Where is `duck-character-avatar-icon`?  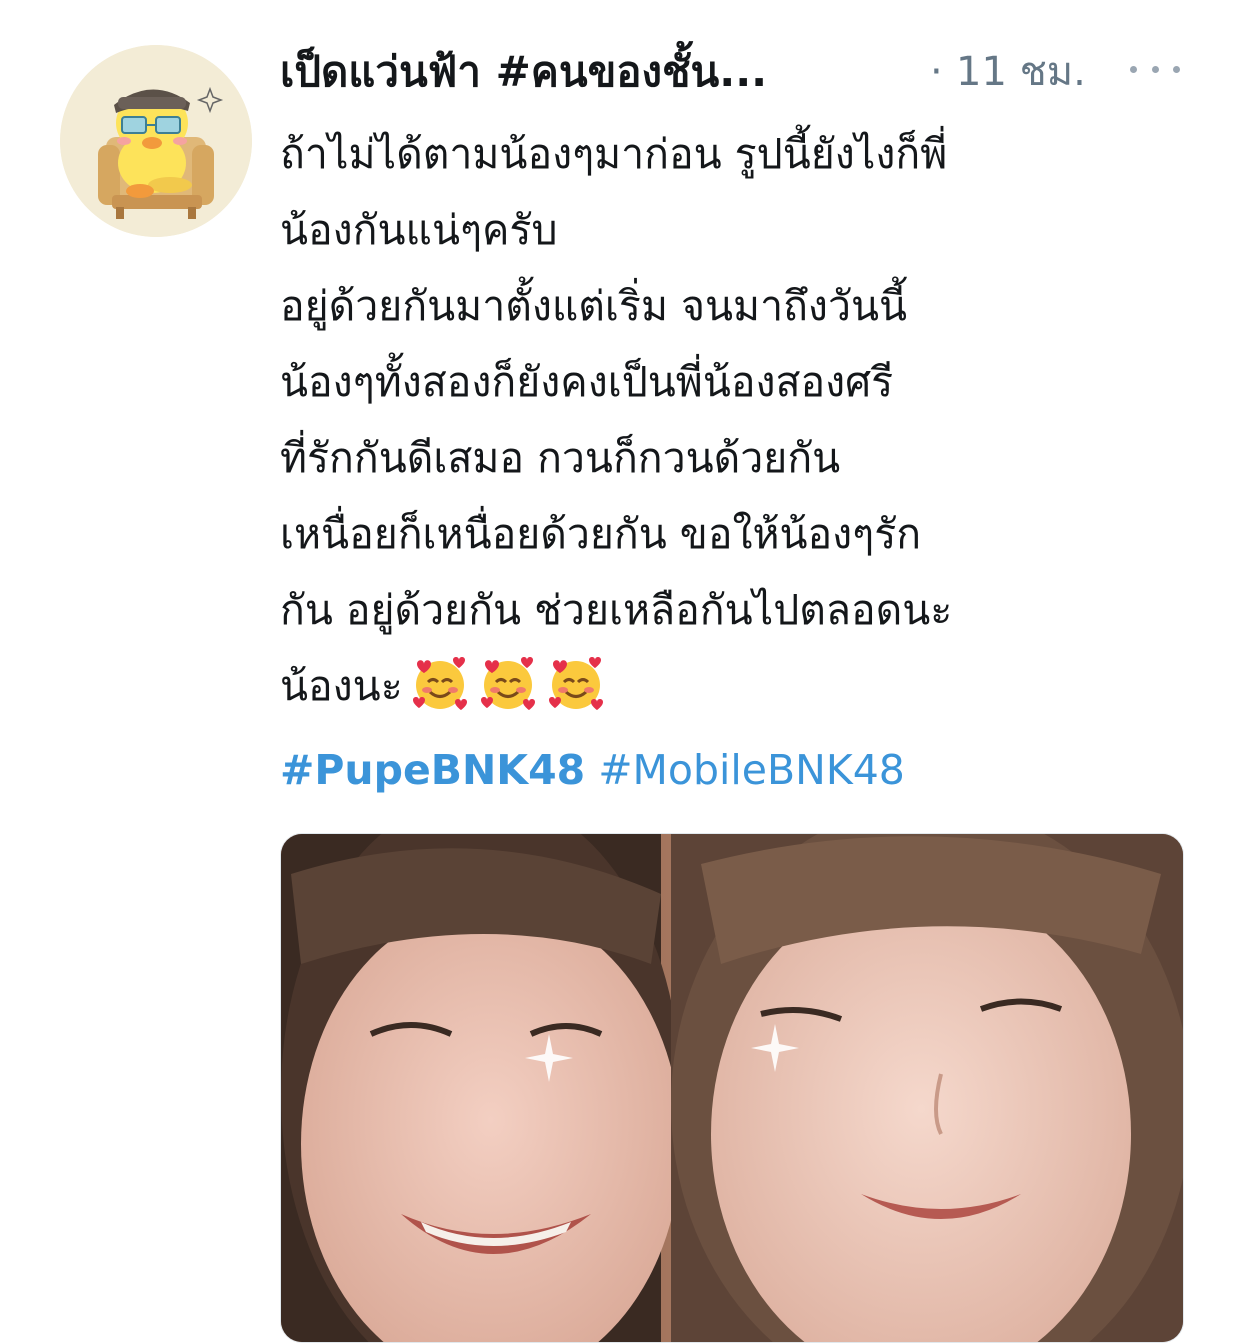 duck-character-avatar-icon is located at coordinates (156, 141).